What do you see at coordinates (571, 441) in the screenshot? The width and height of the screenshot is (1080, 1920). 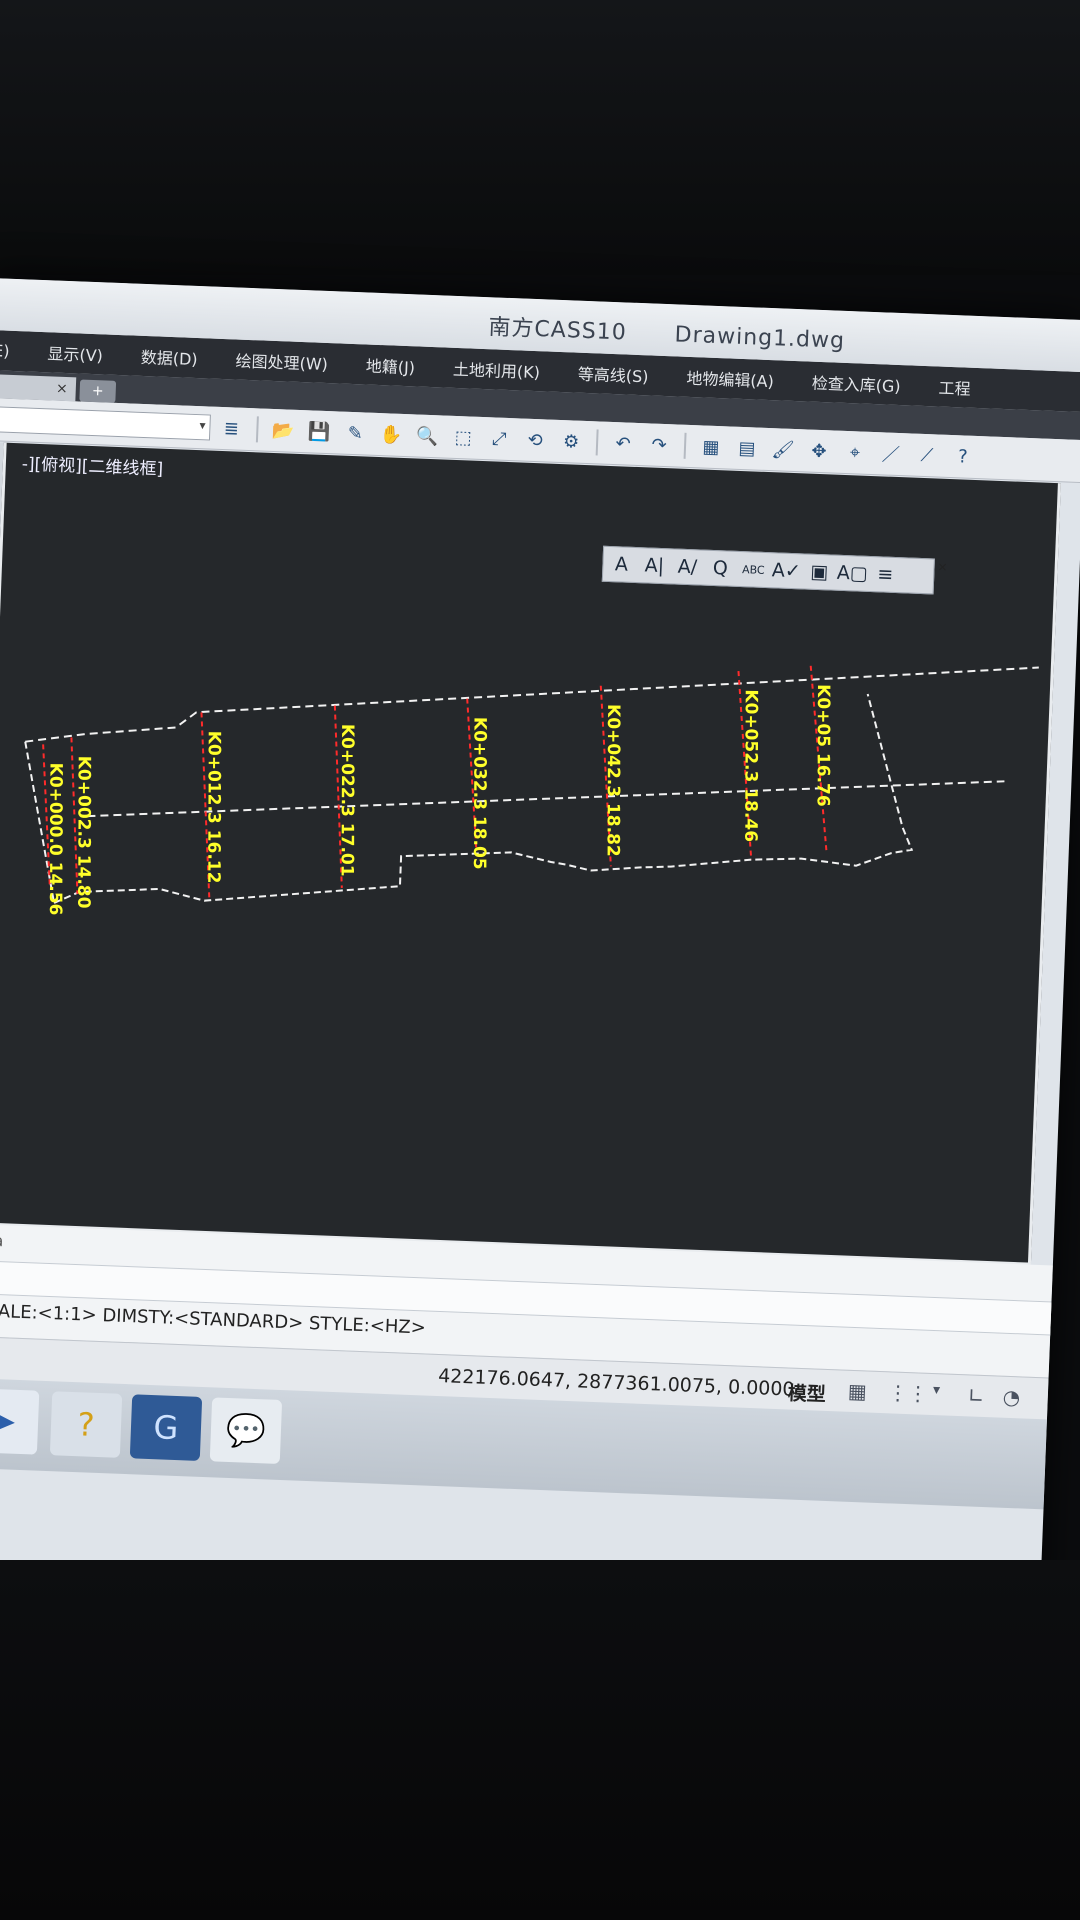 I see `properties-icon: ⚙` at bounding box center [571, 441].